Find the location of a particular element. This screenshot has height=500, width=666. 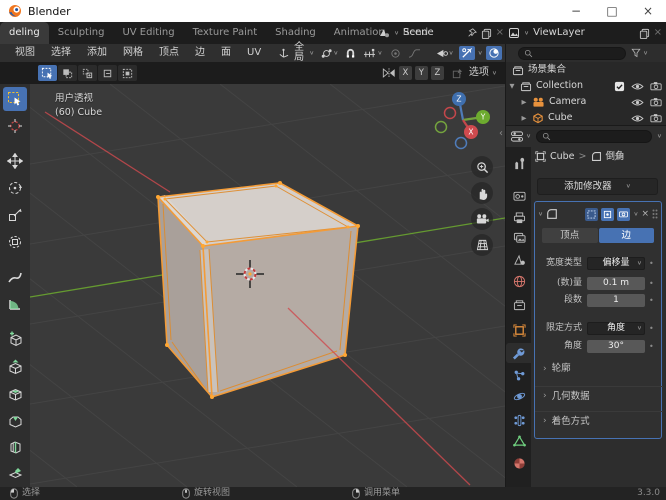

tool-extrude-region is located at coordinates (15, 366).